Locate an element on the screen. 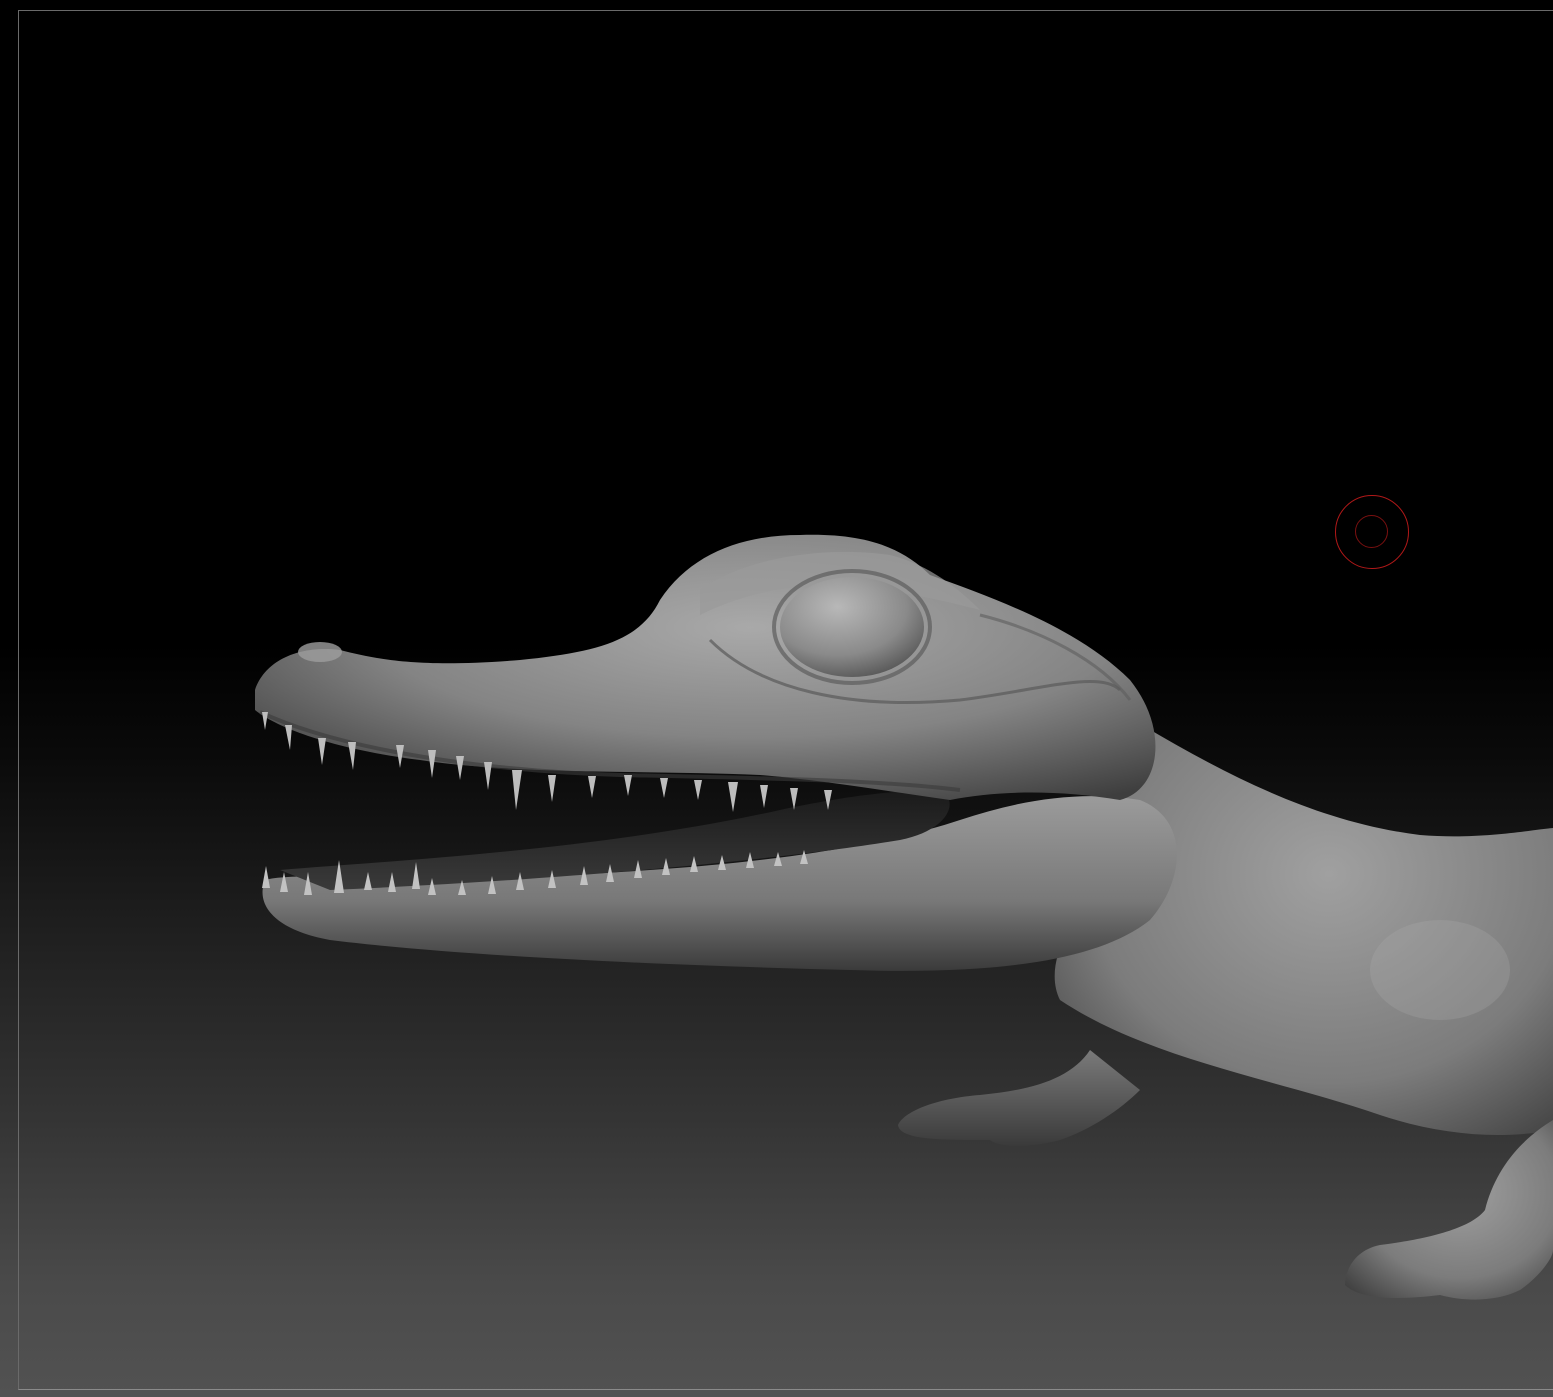 This screenshot has width=1553, height=1397. model-left-leg is located at coordinates (1019, 1098).